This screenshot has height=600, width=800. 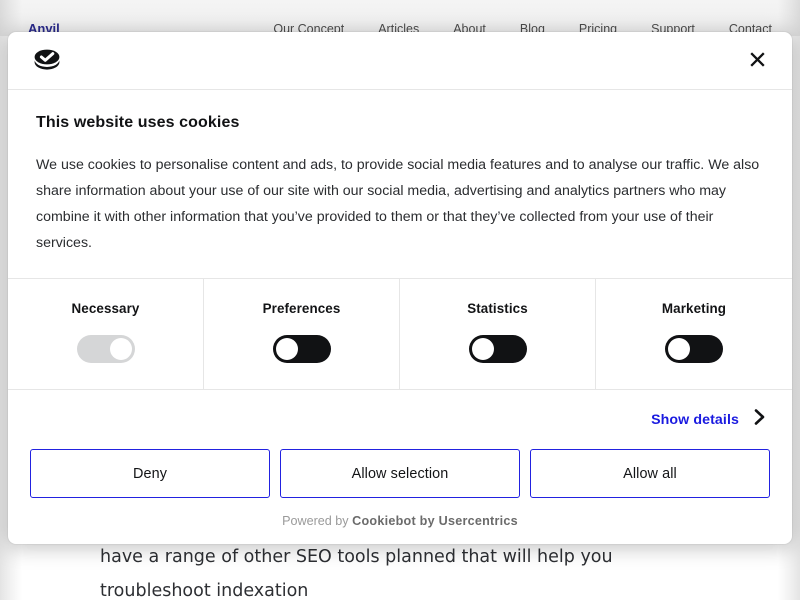 What do you see at coordinates (301, 308) in the screenshot?
I see `category-label-preferences: Preferences` at bounding box center [301, 308].